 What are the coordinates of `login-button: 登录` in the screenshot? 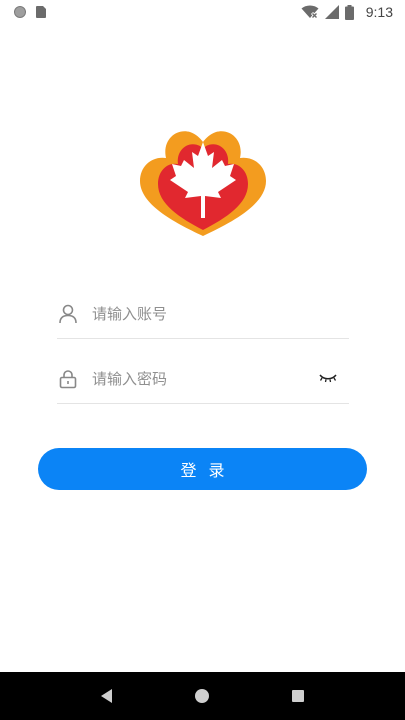 It's located at (202, 469).